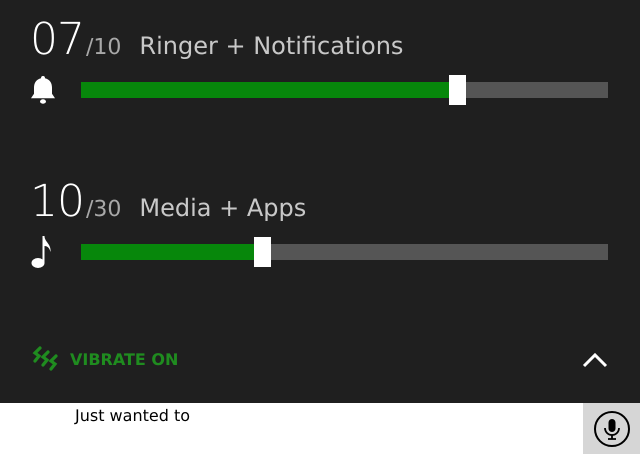 Image resolution: width=640 pixels, height=454 pixels. What do you see at coordinates (104, 360) in the screenshot?
I see `vibrate-toggle: VIBRATE ON` at bounding box center [104, 360].